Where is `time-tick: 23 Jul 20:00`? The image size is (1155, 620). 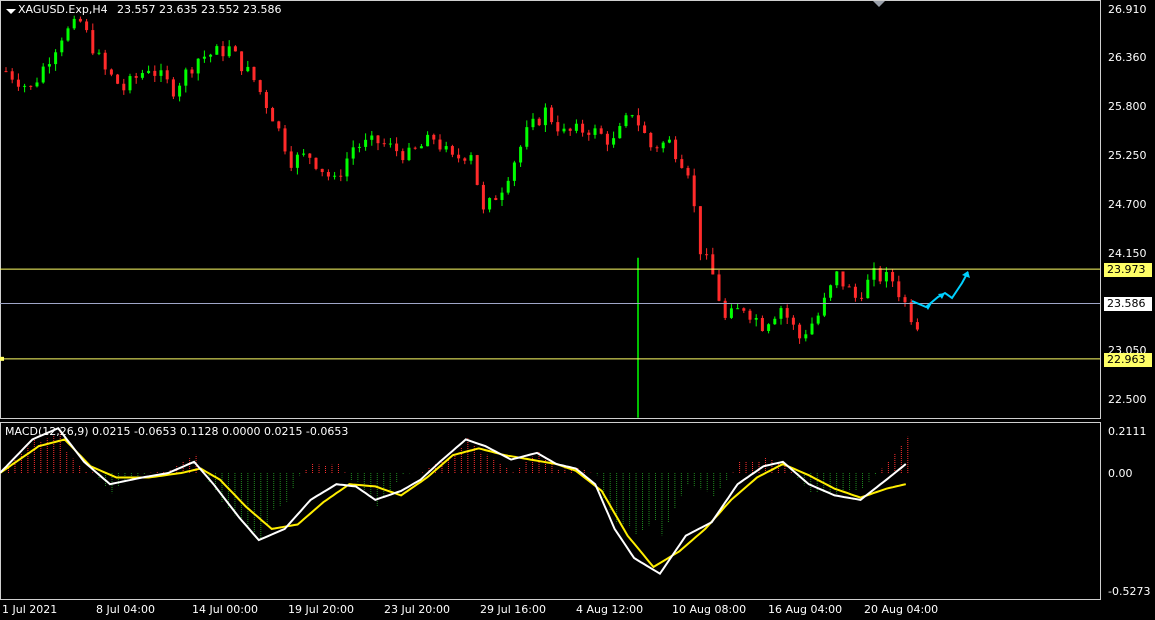
time-tick: 23 Jul 20:00 is located at coordinates (417, 609).